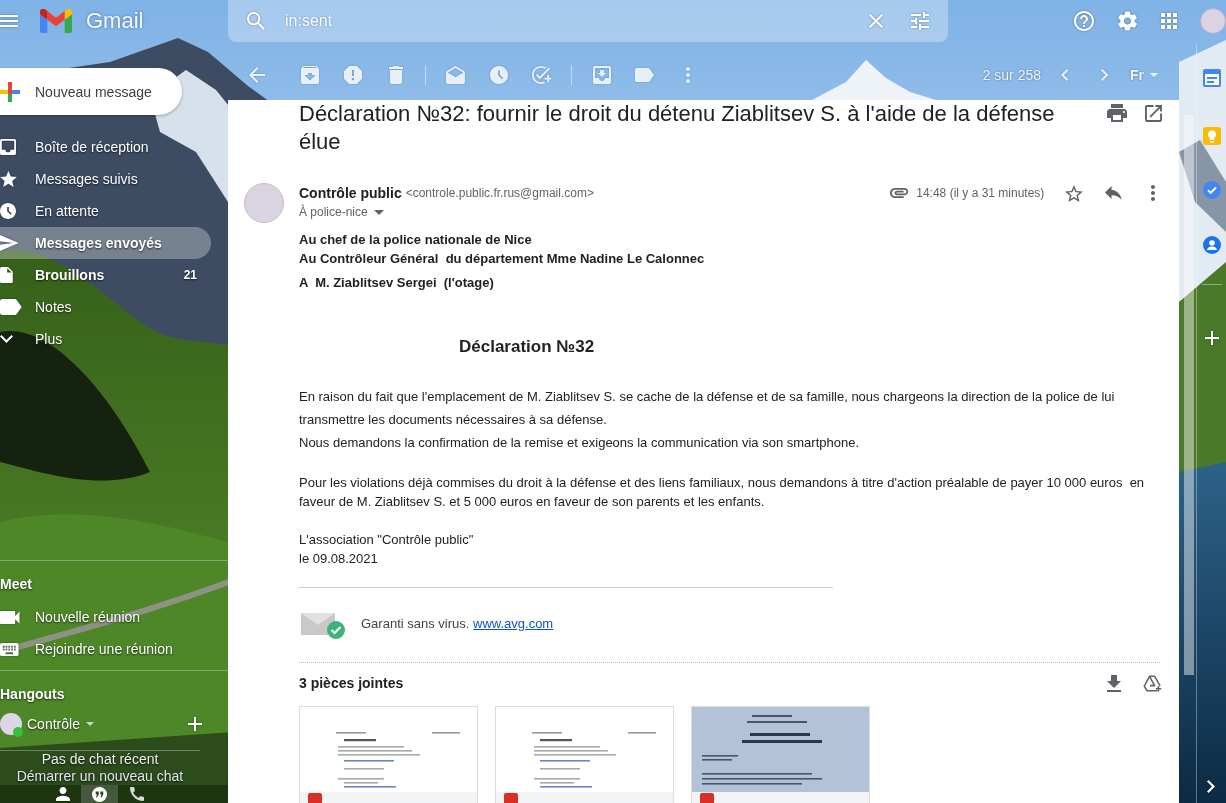 This screenshot has height=803, width=1226. I want to click on phone-icon, so click(136, 794).